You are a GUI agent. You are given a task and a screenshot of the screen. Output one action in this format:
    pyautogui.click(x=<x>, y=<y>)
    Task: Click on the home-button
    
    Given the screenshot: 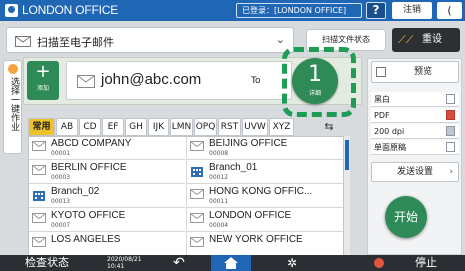 What is the action you would take?
    pyautogui.click(x=231, y=263)
    